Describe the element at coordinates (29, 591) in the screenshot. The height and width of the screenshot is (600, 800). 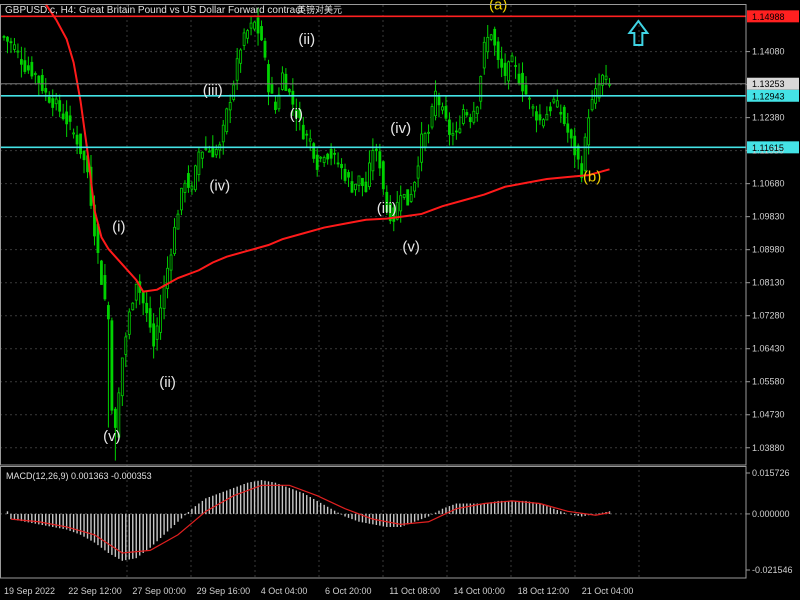
I see `time-axis-label: 19 Sep 2022` at that location.